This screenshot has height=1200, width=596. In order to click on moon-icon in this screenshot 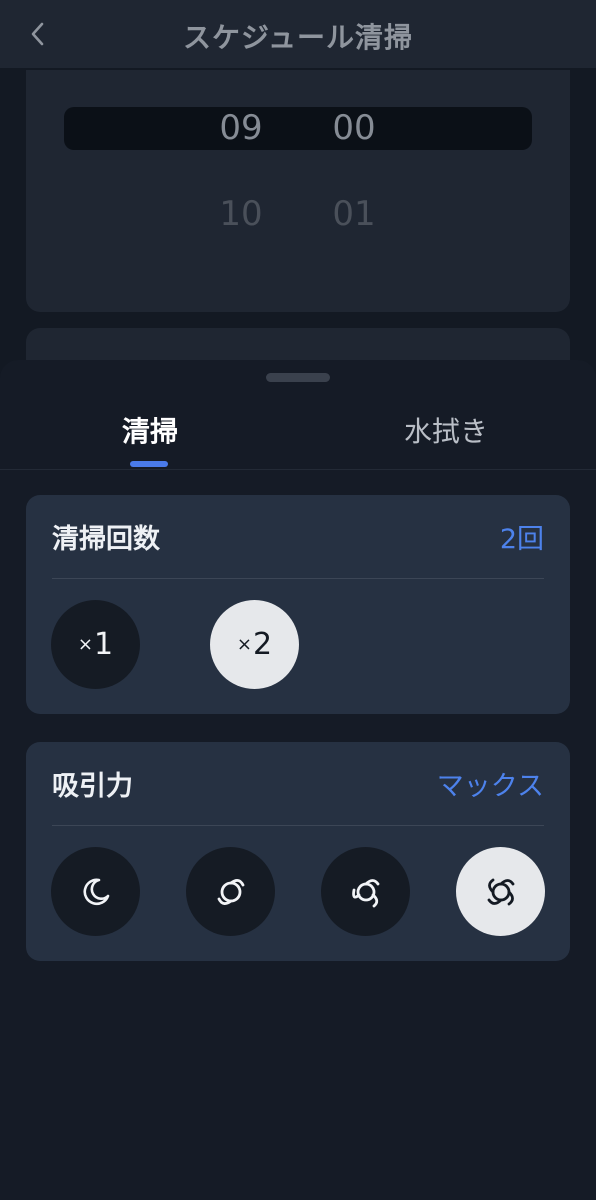, I will do `click(96, 891)`.